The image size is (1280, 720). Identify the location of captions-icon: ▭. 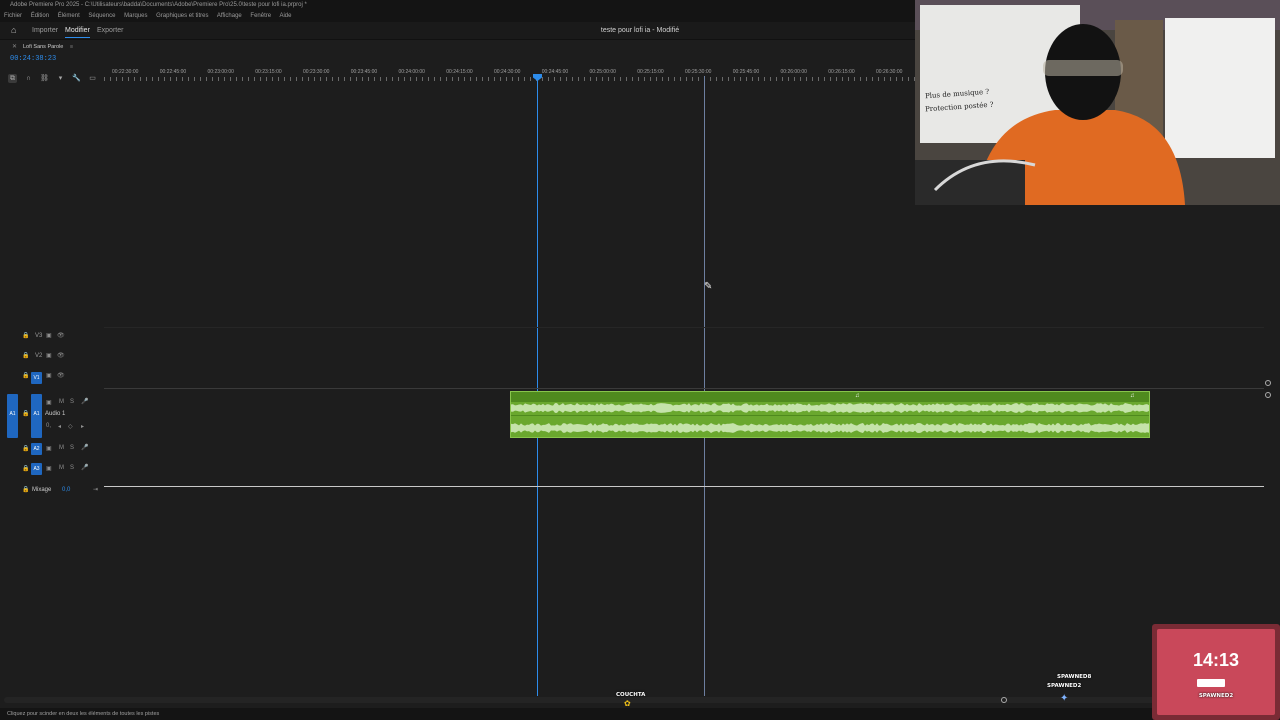
(92, 78).